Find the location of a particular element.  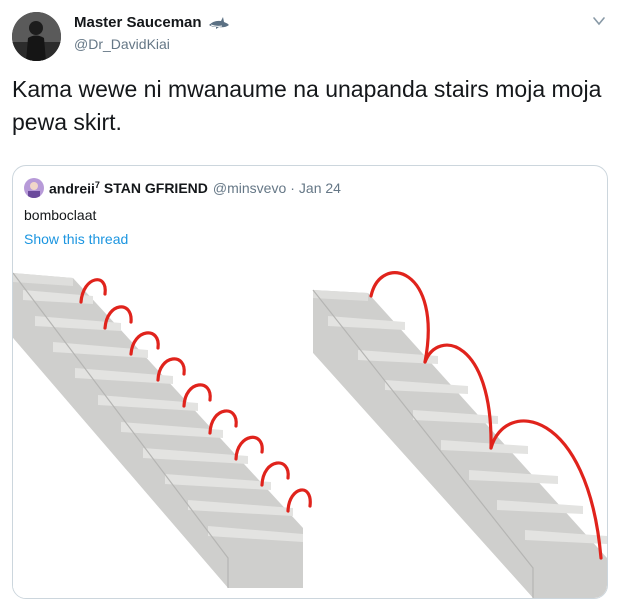

author-avatar is located at coordinates (36, 36).